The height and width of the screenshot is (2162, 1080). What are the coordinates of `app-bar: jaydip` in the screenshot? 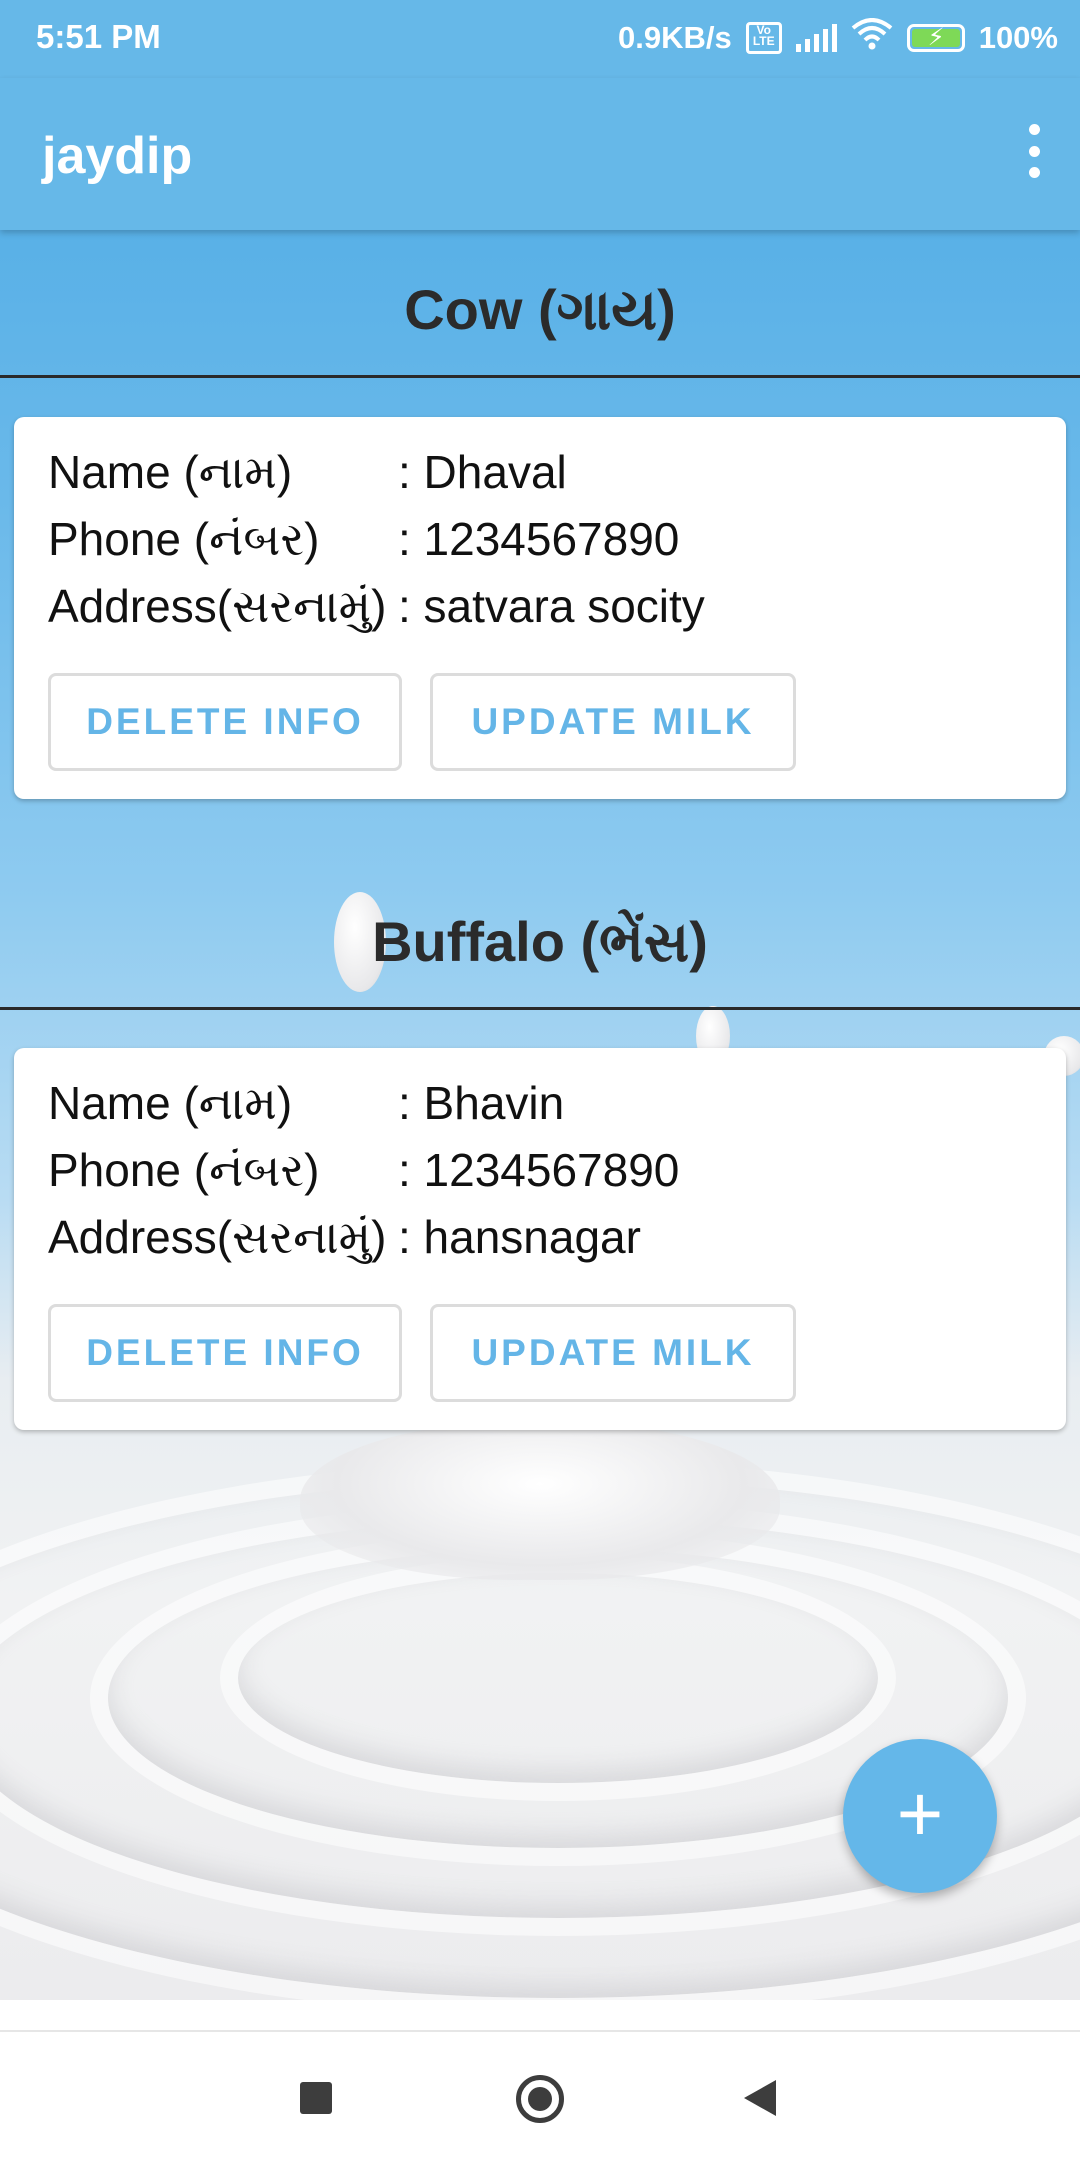 It's located at (540, 154).